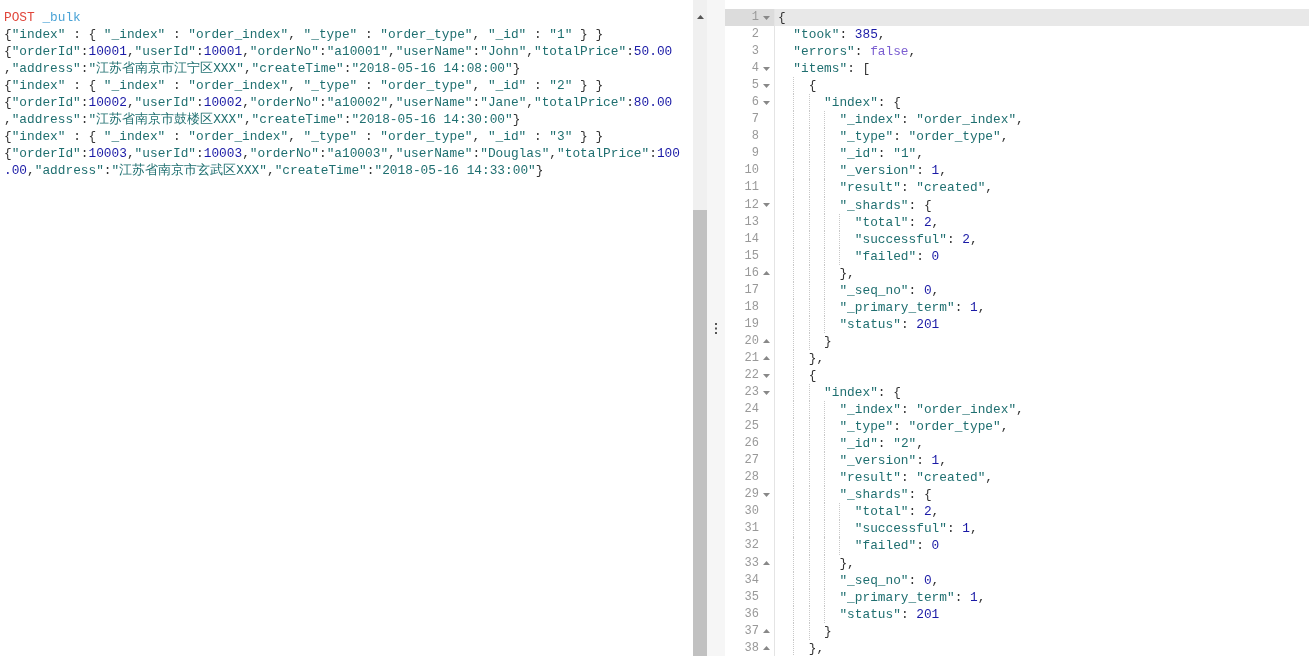 This screenshot has width=1309, height=656. I want to click on line-number: 10, so click(751, 171).